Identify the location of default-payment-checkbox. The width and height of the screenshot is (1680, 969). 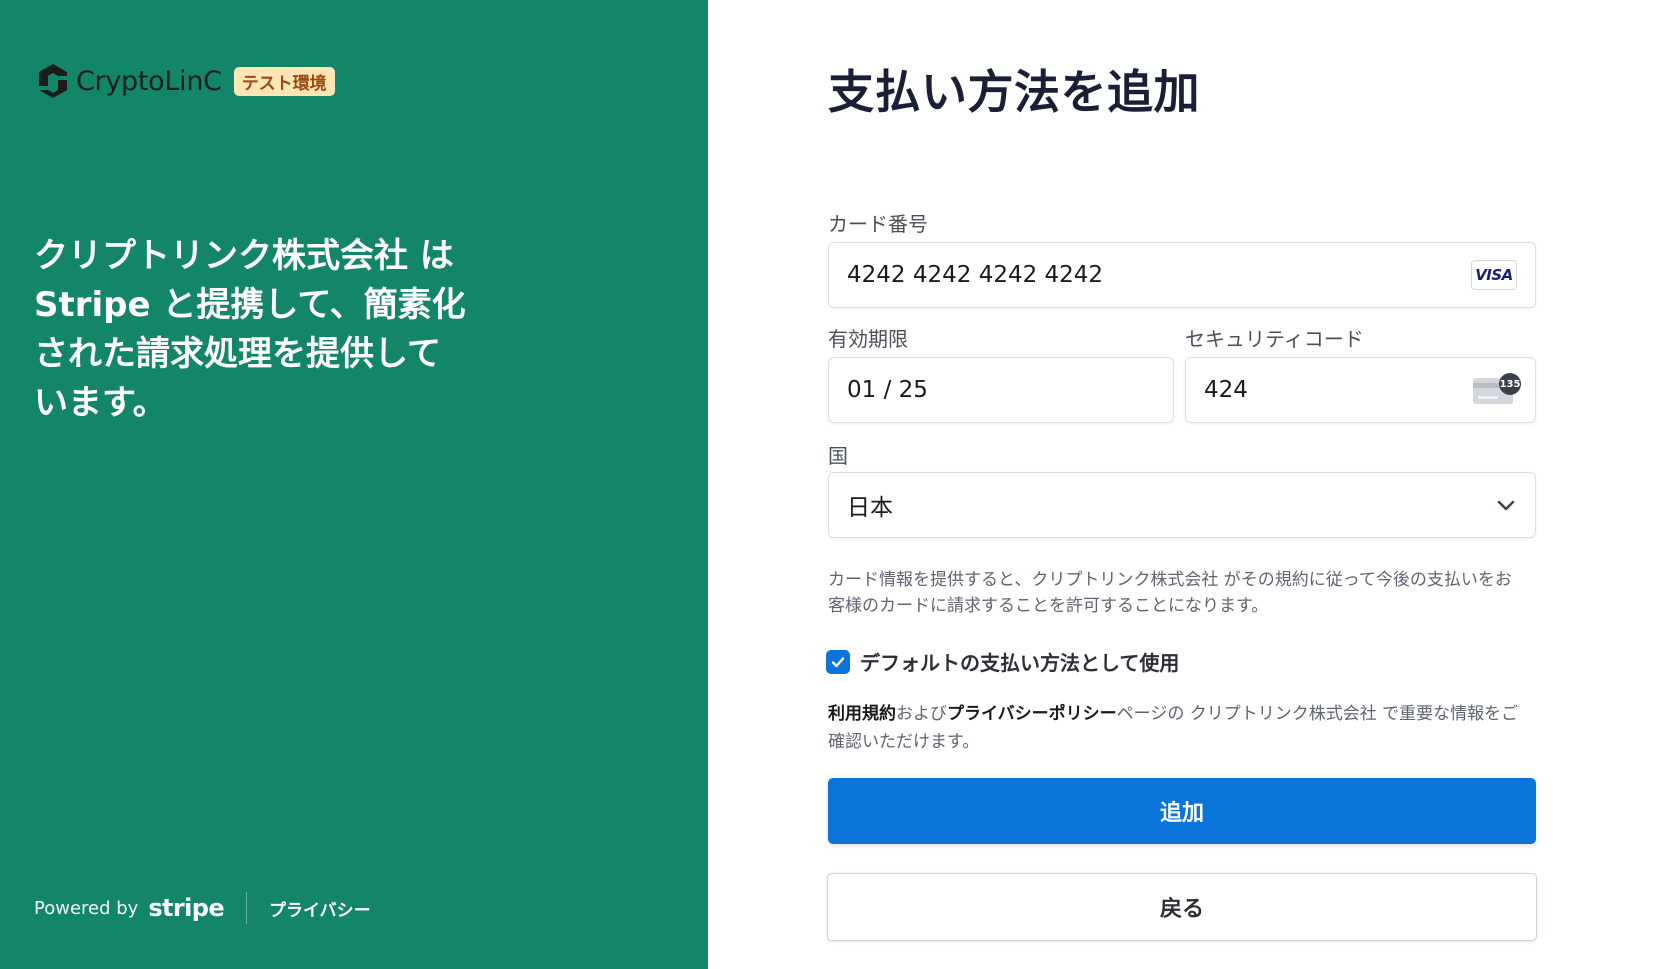
(838, 661).